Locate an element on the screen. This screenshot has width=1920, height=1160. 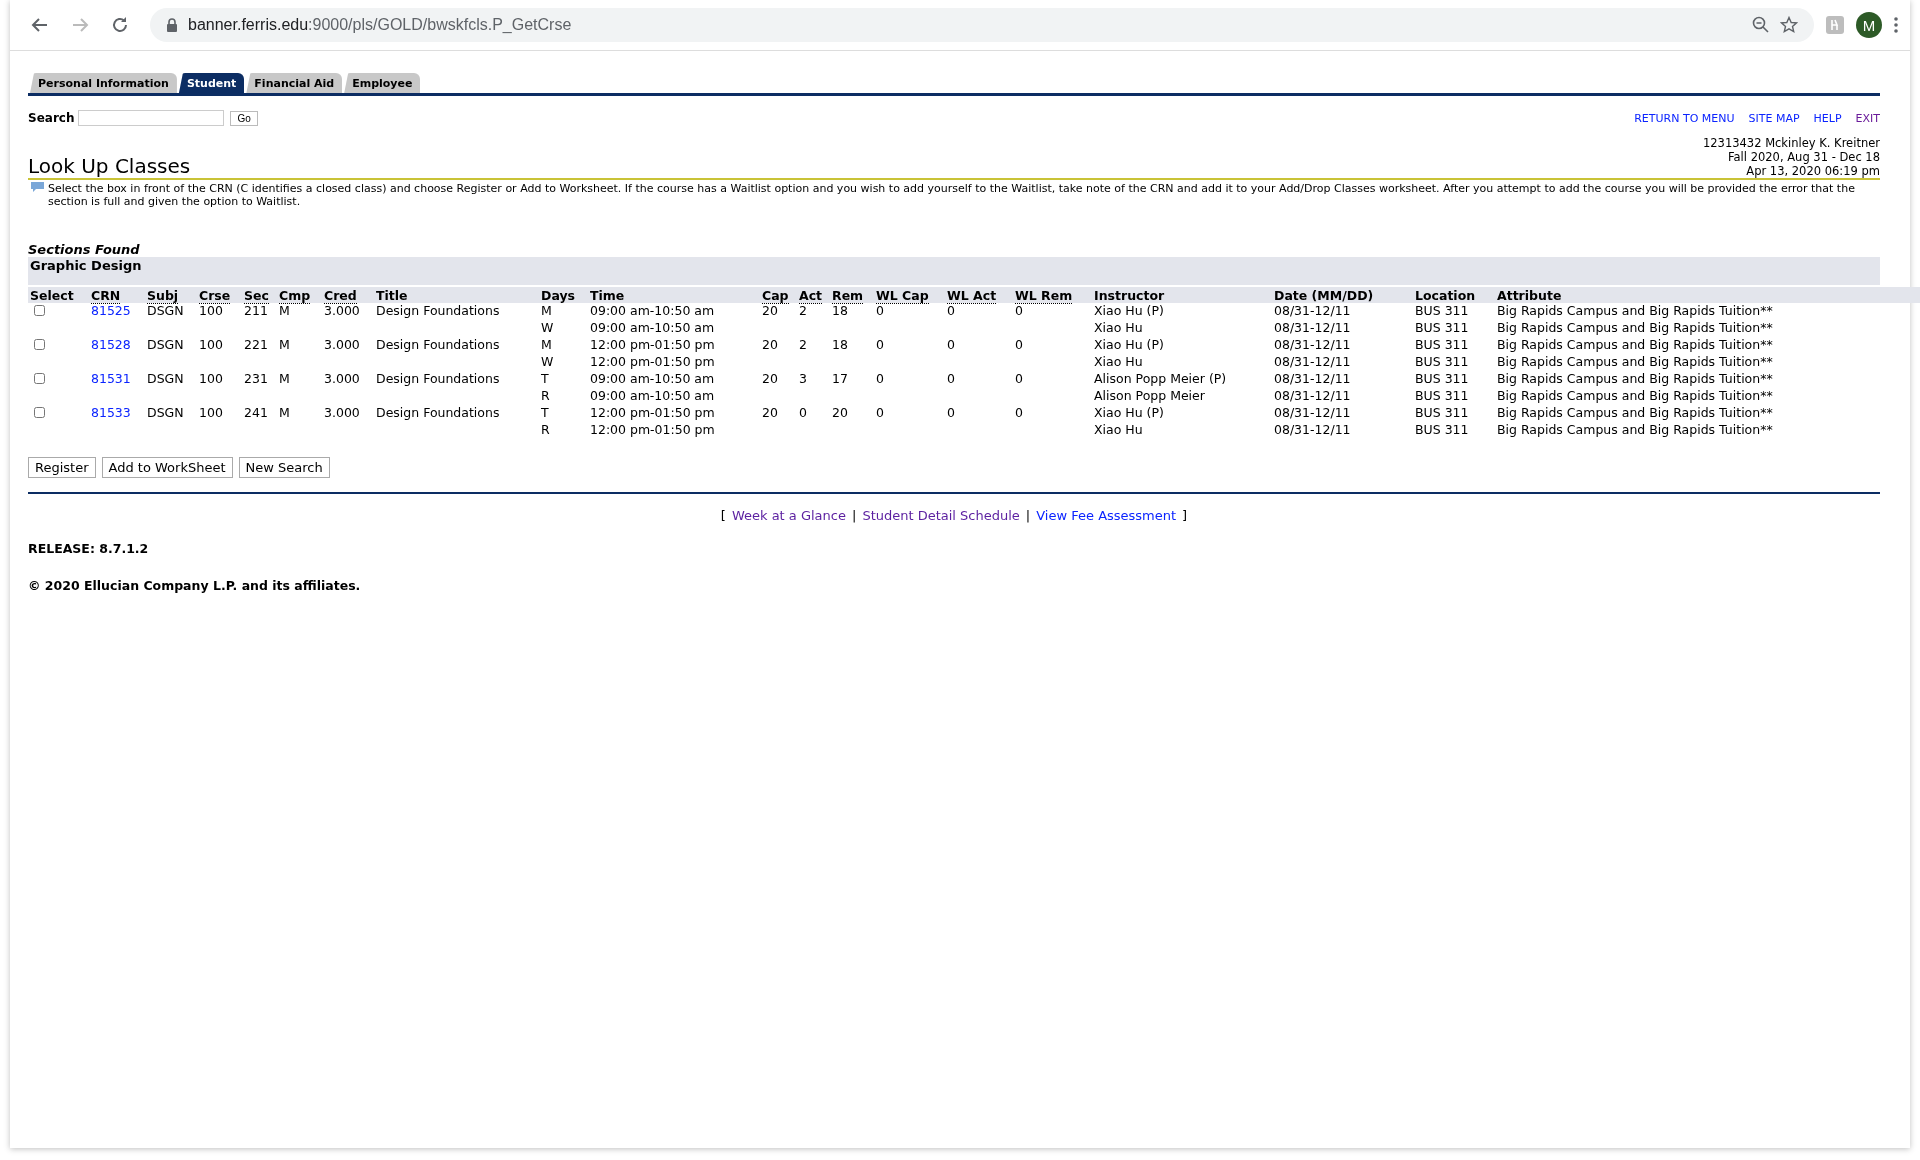
reload-icon is located at coordinates (120, 25).